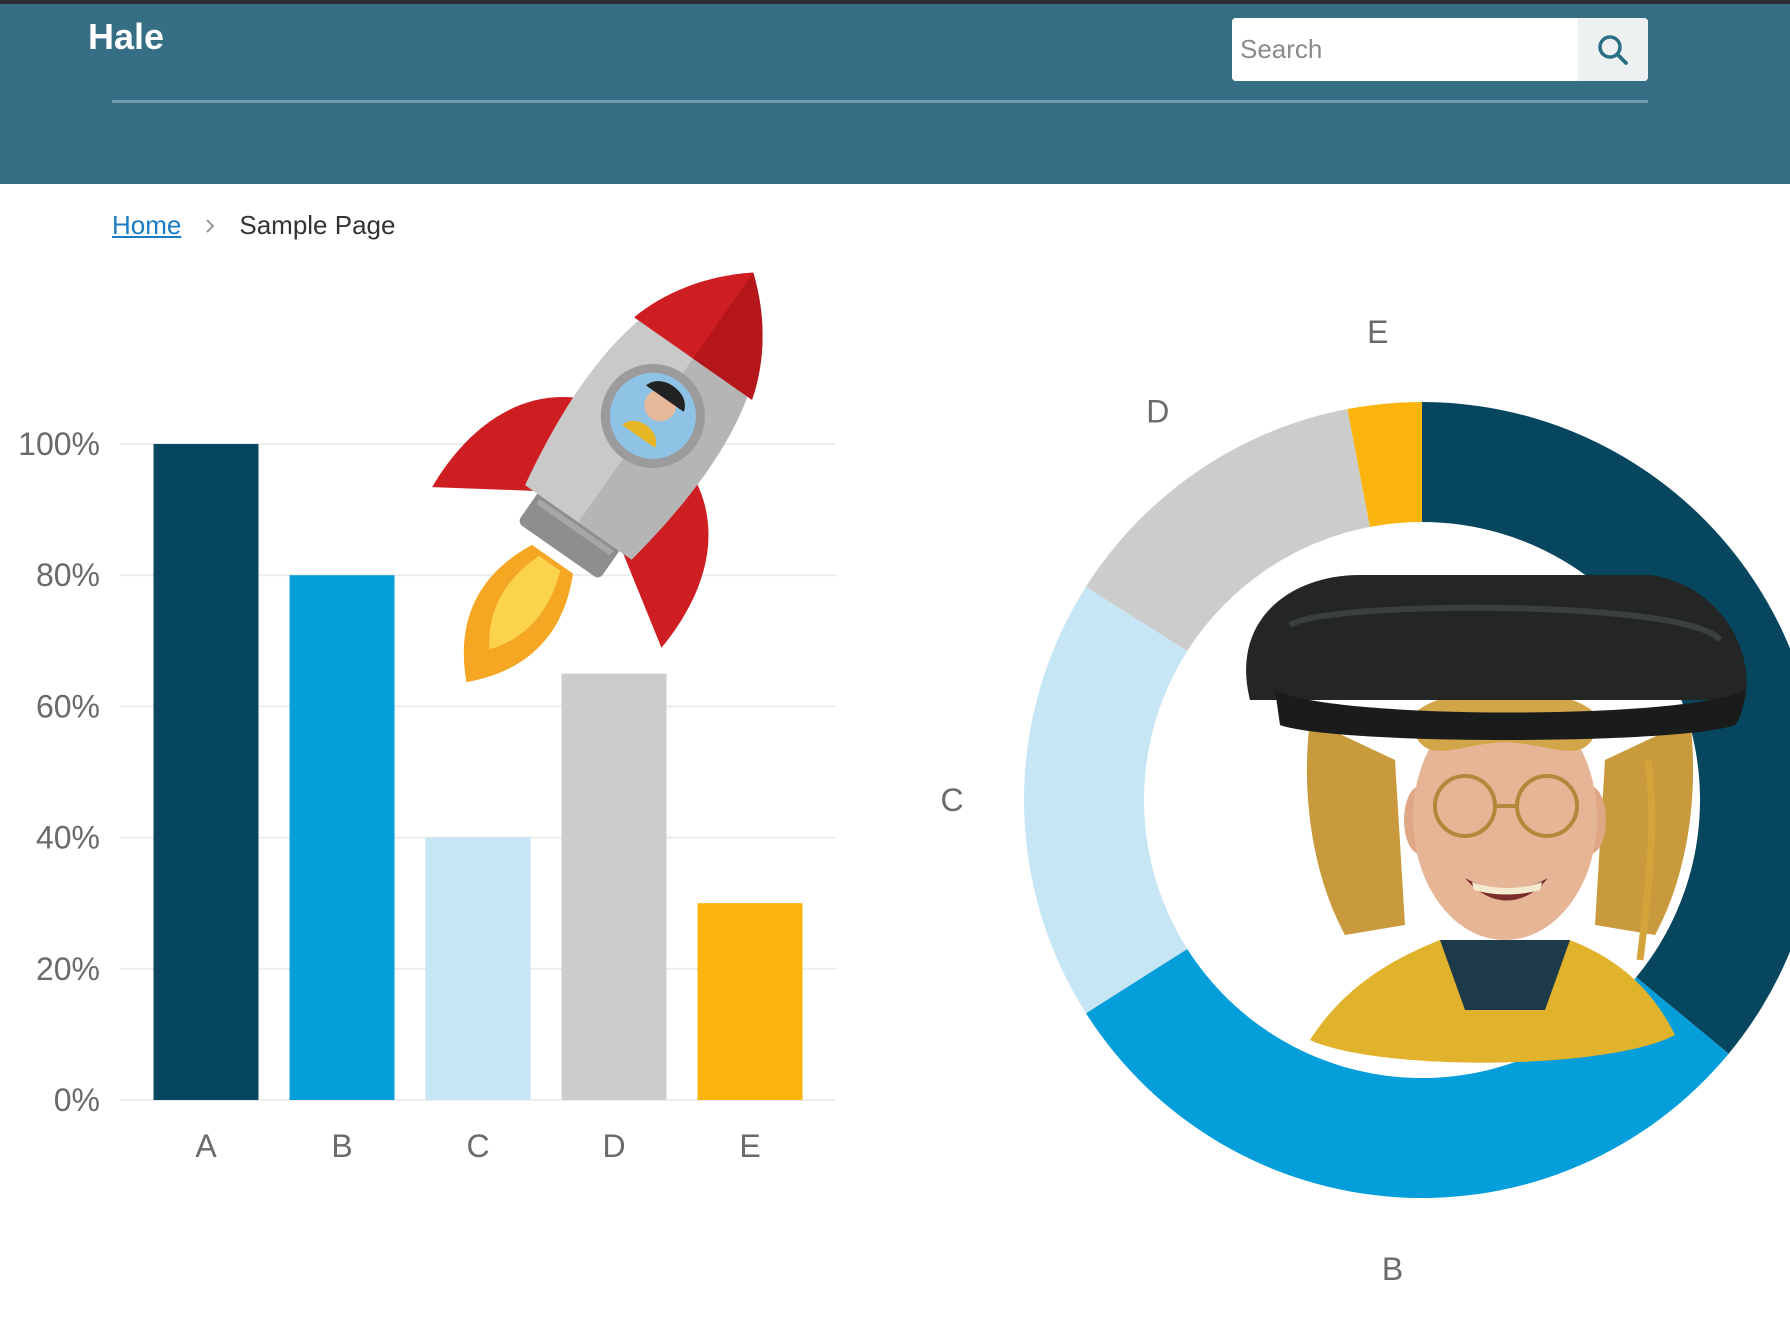  What do you see at coordinates (68, 575) in the screenshot?
I see `y-tick-label: 80%` at bounding box center [68, 575].